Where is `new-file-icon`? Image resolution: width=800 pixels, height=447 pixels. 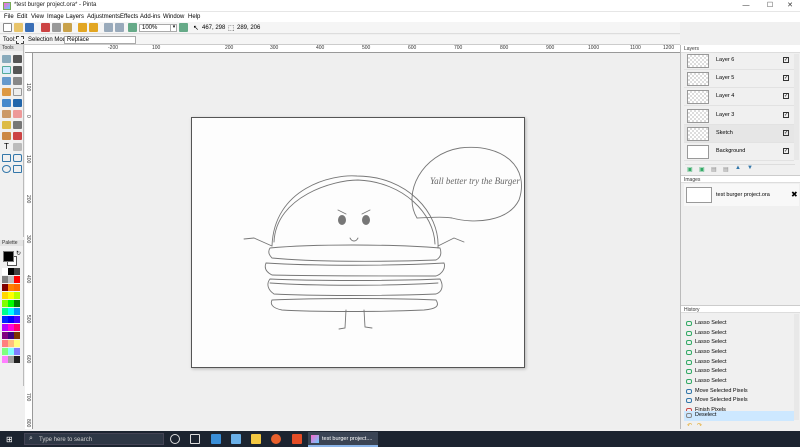
new-file-icon is located at coordinates (7, 27).